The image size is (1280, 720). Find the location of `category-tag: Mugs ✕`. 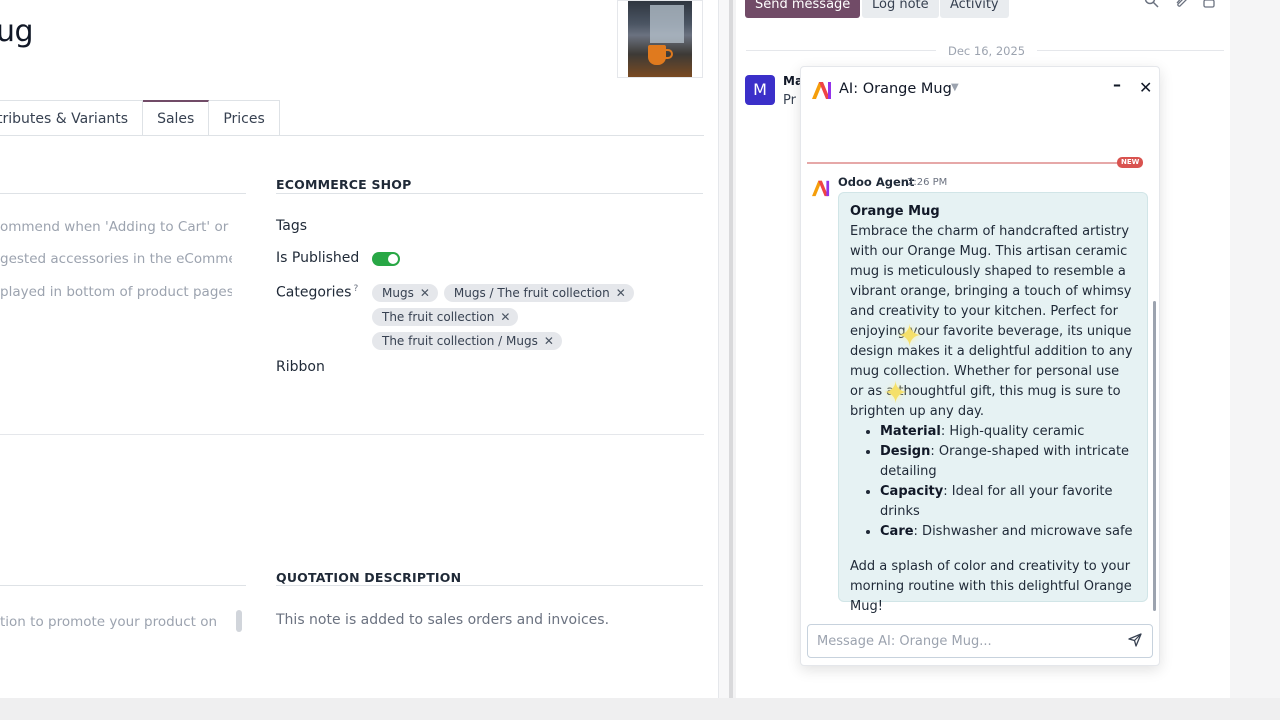

category-tag: Mugs ✕ is located at coordinates (405, 293).